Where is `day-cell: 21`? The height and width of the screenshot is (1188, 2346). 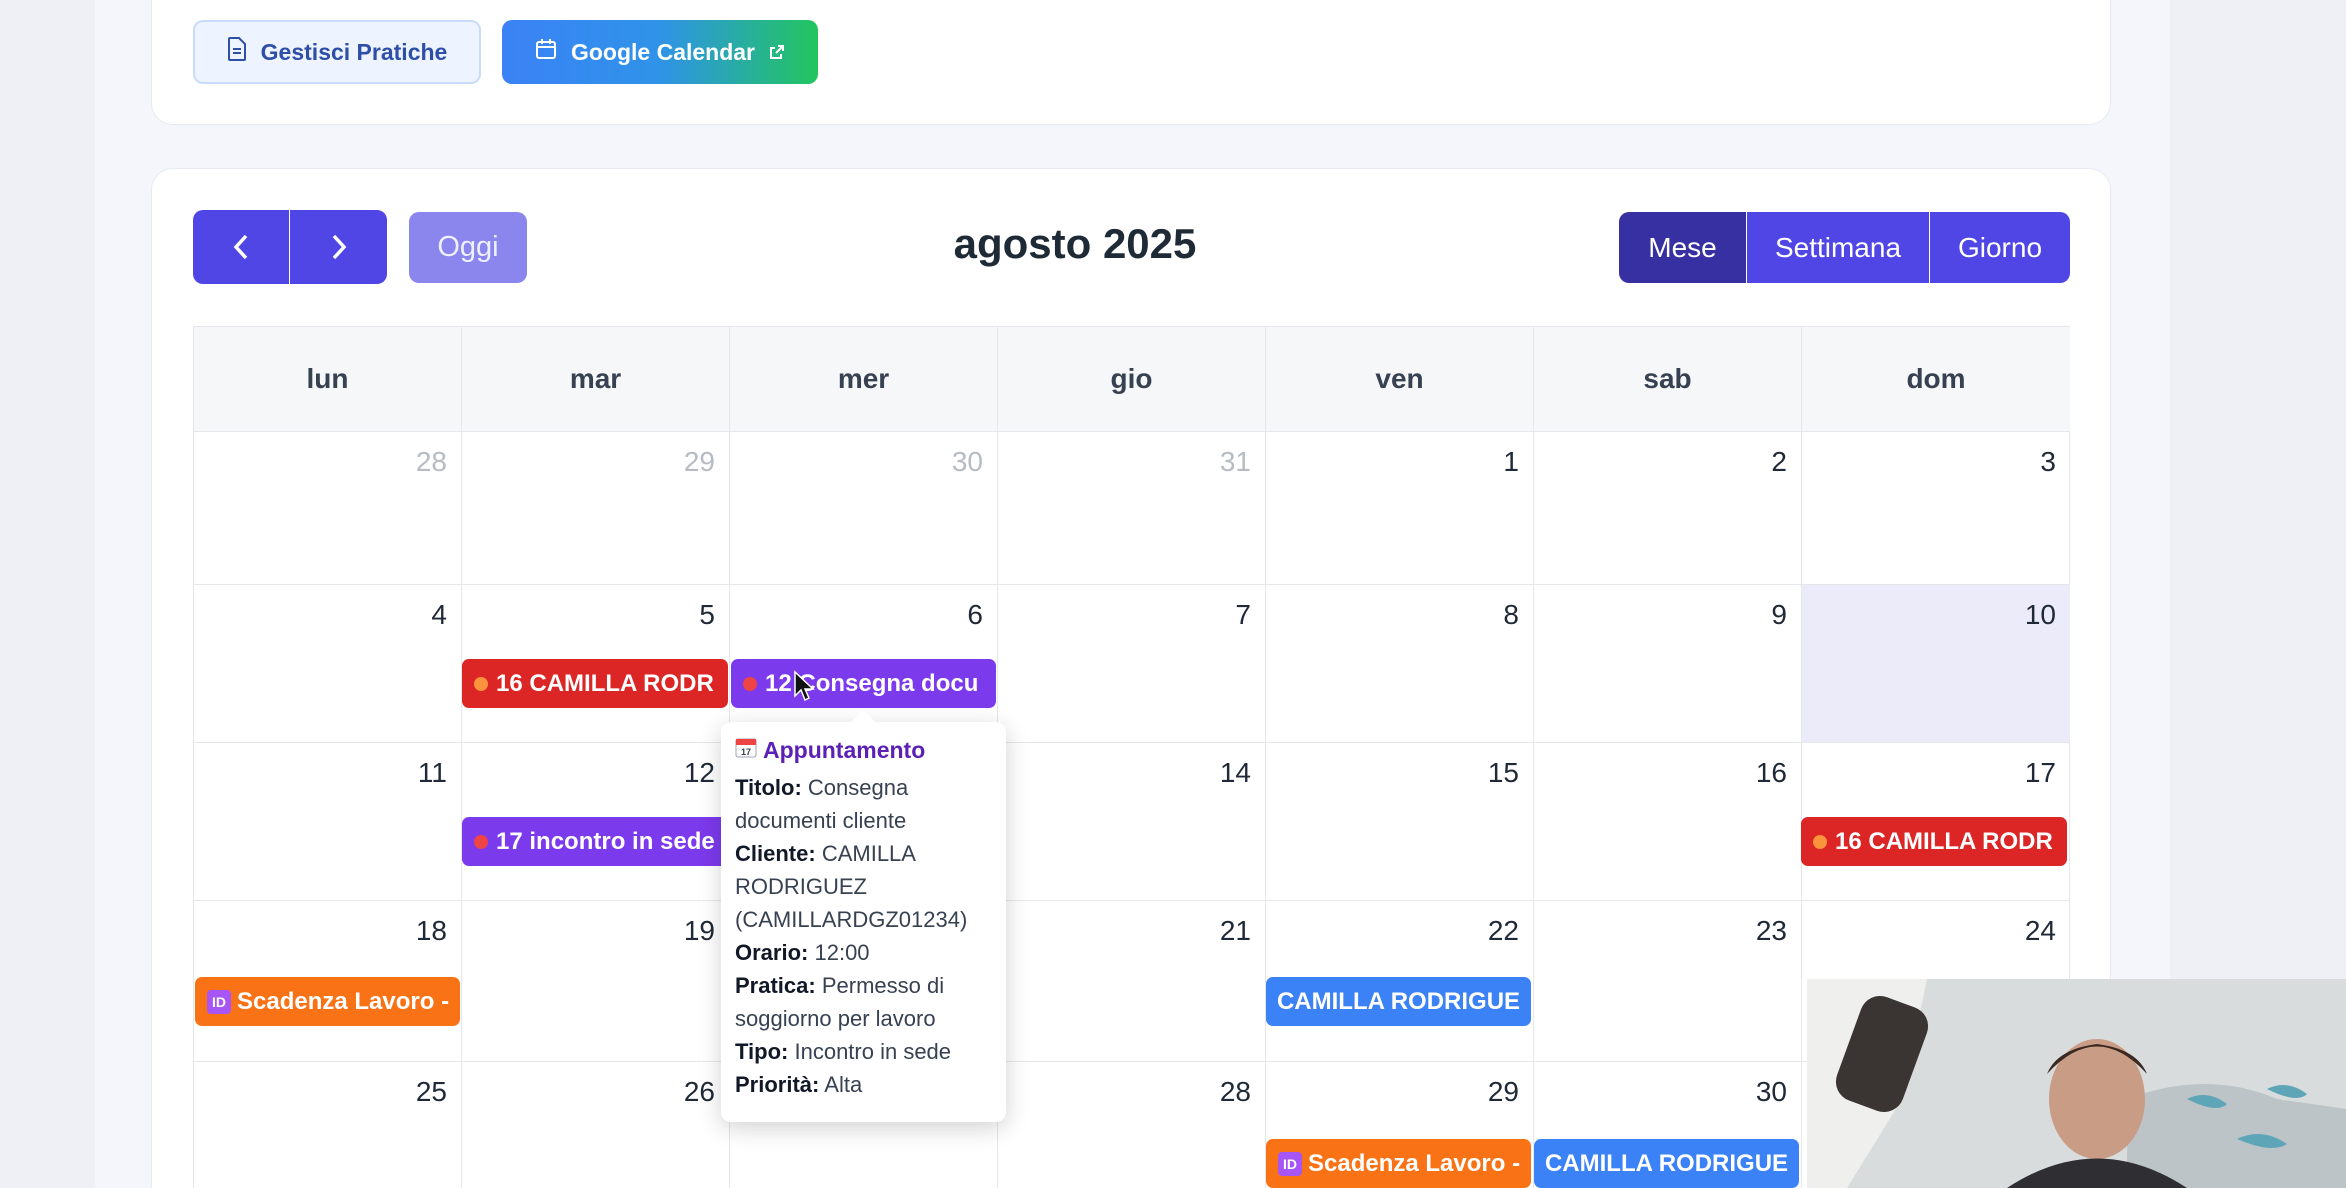
day-cell: 21 is located at coordinates (1132, 981).